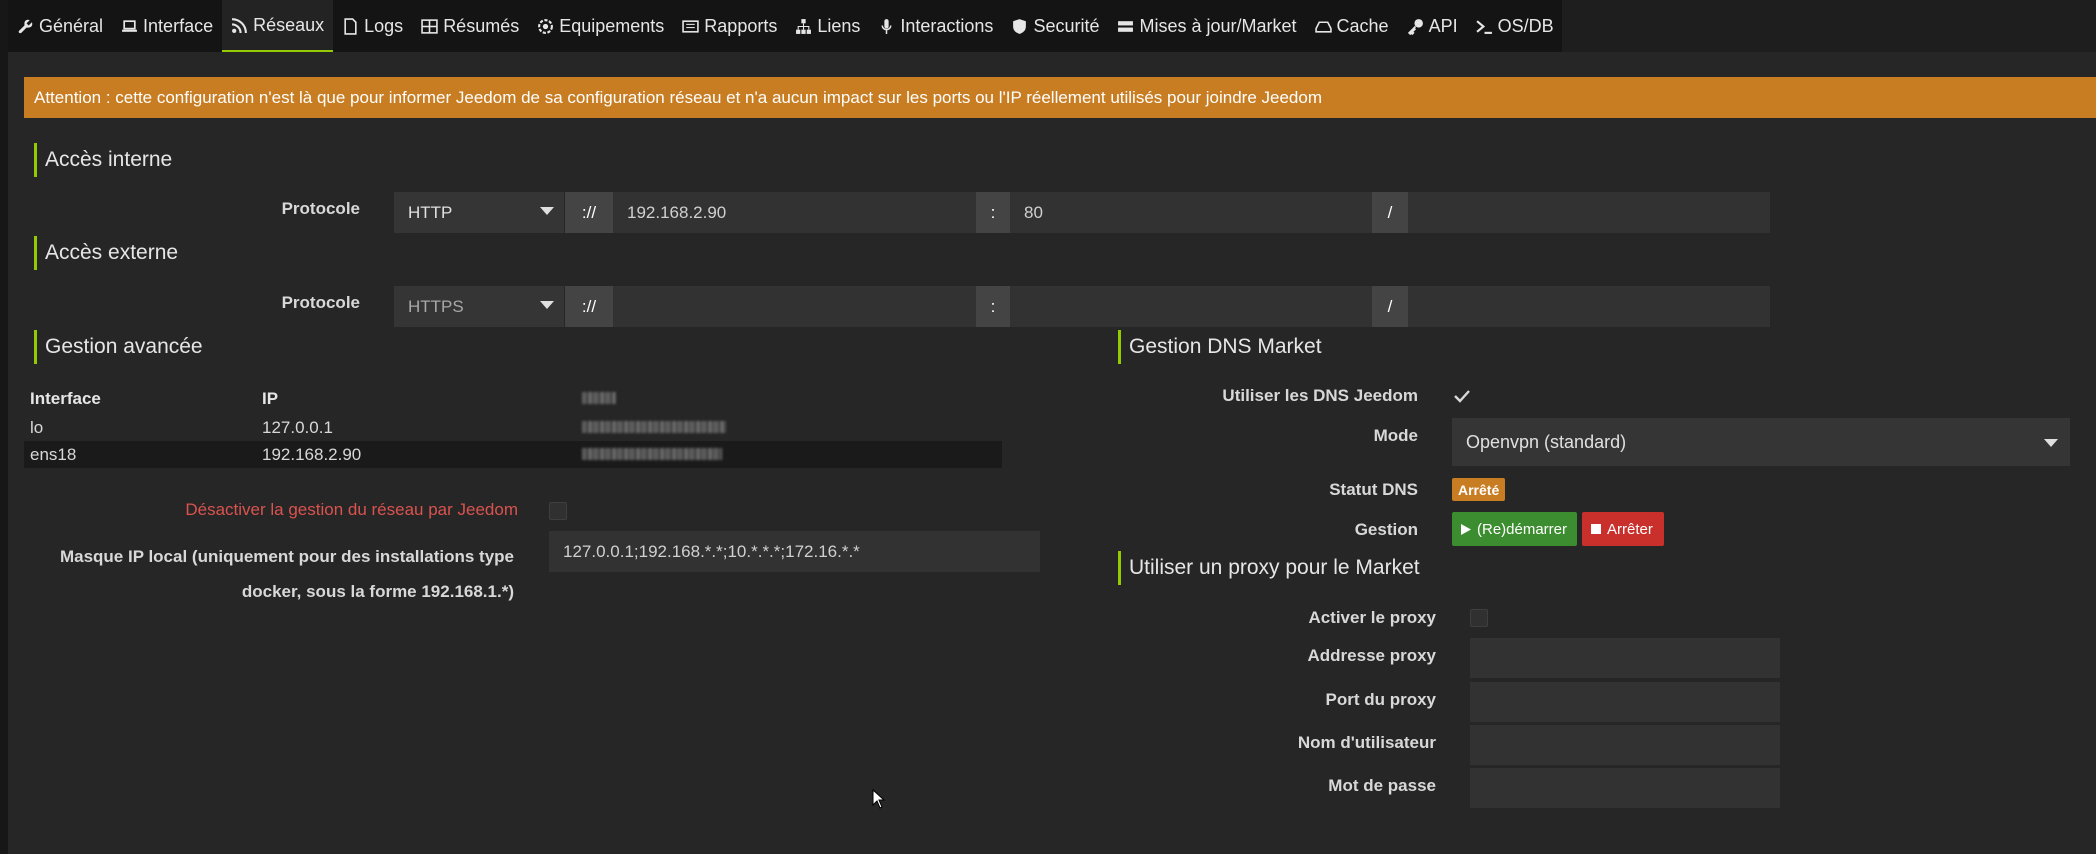 The image size is (2096, 854). I want to click on tab-osdb: OS/DB, so click(1515, 26).